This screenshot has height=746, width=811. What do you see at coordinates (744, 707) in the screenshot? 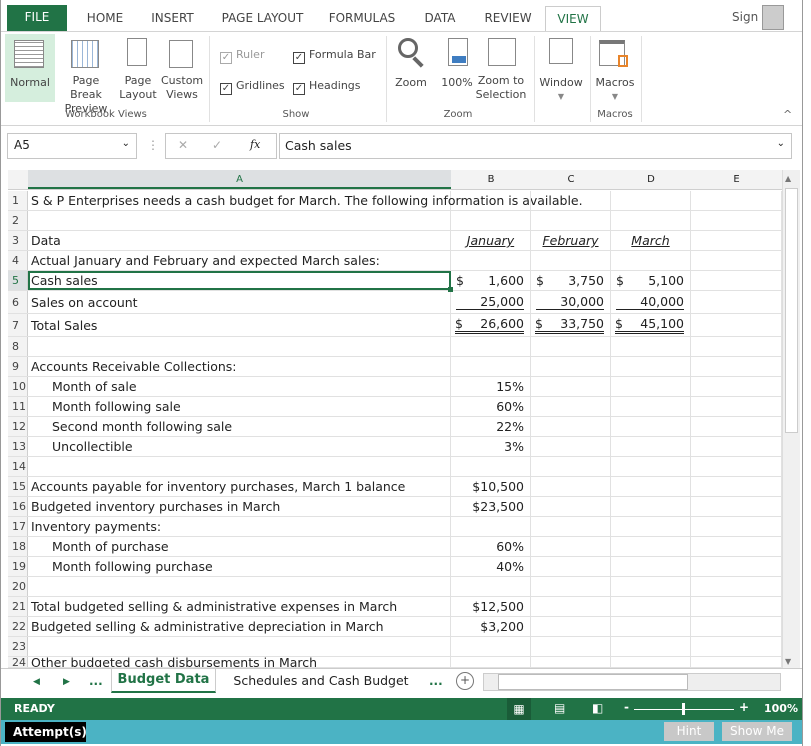
I see `zoom-in-button: +` at bounding box center [744, 707].